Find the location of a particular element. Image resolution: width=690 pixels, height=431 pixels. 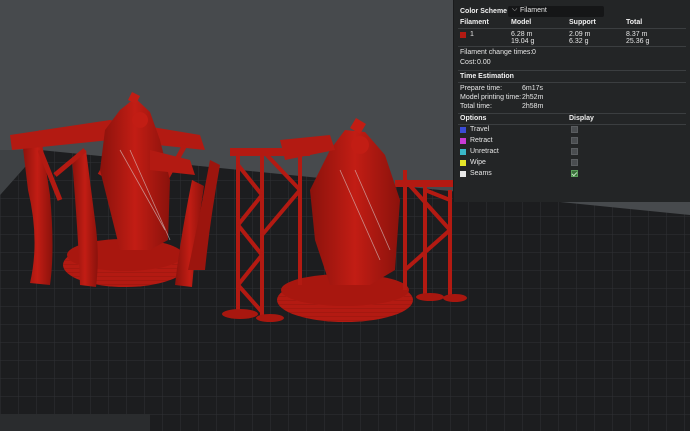

unretract-display-checkbox is located at coordinates (574, 151).